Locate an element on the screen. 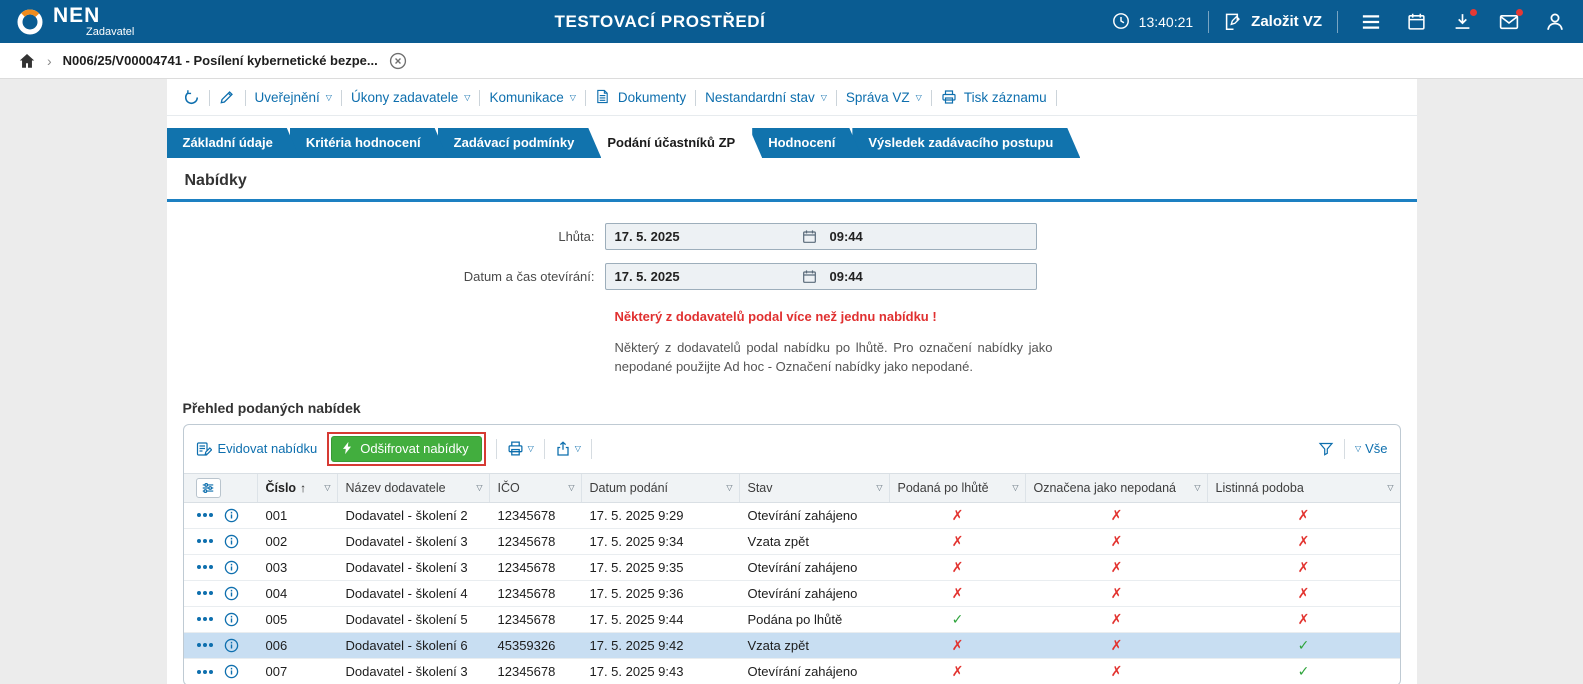  nen-logo-icon is located at coordinates (30, 21).